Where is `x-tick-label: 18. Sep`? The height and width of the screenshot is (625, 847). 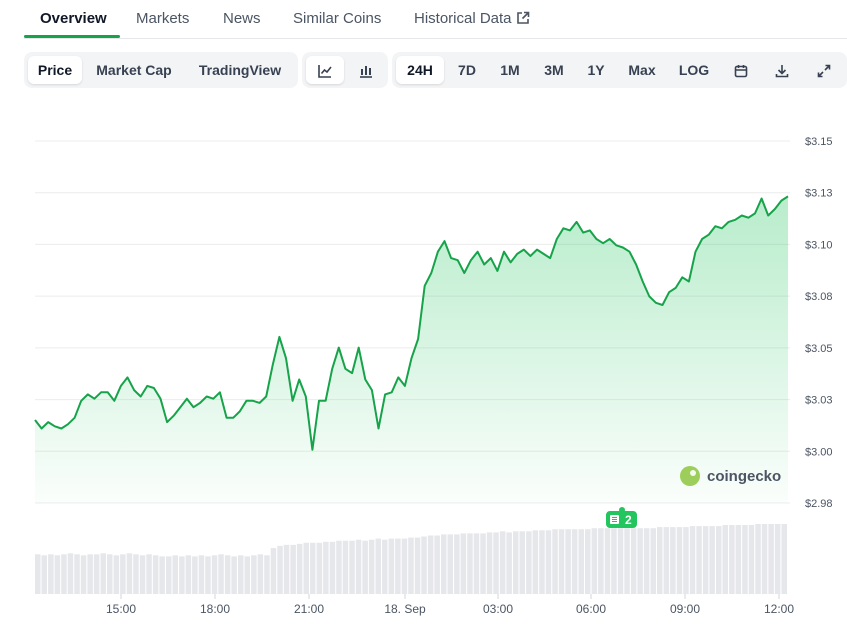 x-tick-label: 18. Sep is located at coordinates (405, 609).